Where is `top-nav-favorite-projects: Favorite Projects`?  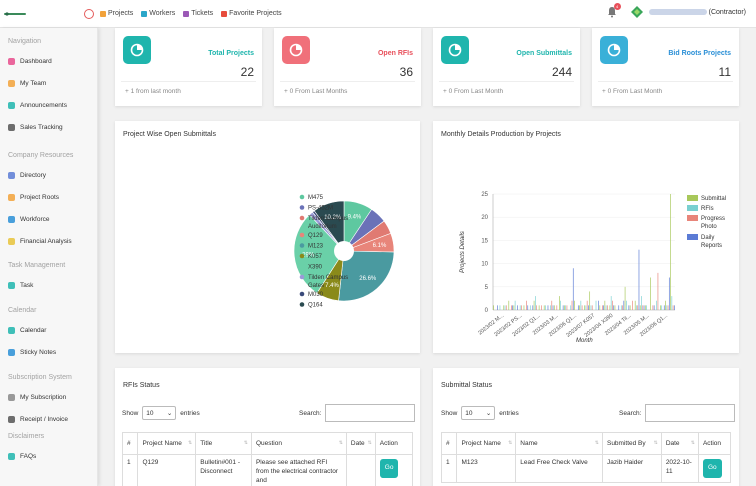
top-nav-favorite-projects: Favorite Projects is located at coordinates (251, 13).